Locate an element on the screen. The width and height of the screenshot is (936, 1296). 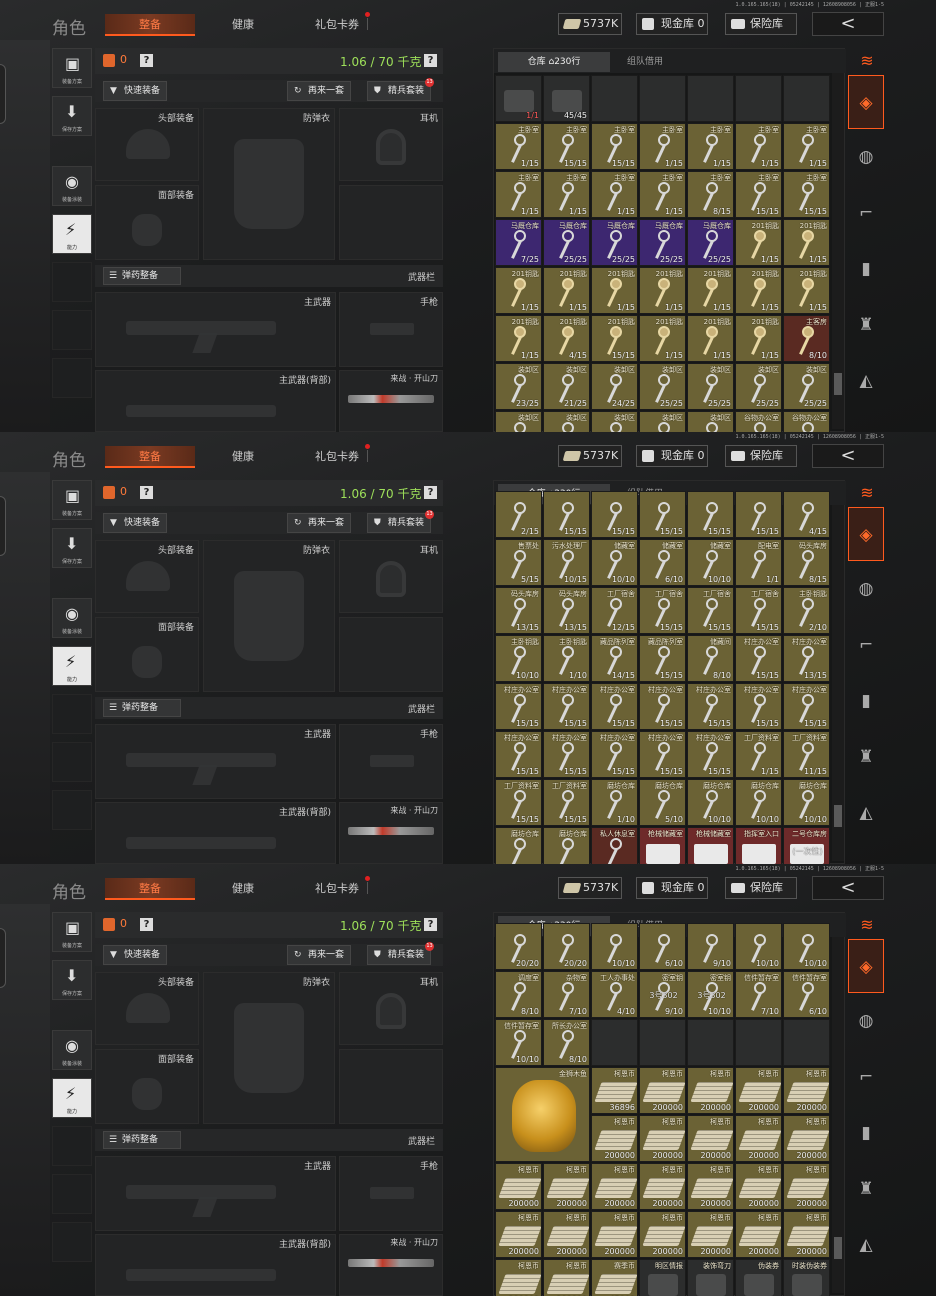
left-edge-tab is located at coordinates (3, 958).